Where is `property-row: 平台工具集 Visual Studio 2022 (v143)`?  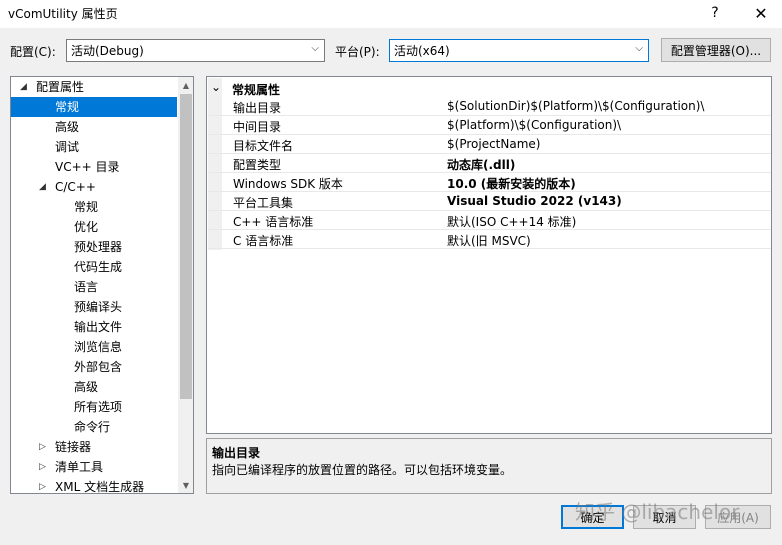
property-row: 平台工具集 Visual Studio 2022 (v143) is located at coordinates (489, 201).